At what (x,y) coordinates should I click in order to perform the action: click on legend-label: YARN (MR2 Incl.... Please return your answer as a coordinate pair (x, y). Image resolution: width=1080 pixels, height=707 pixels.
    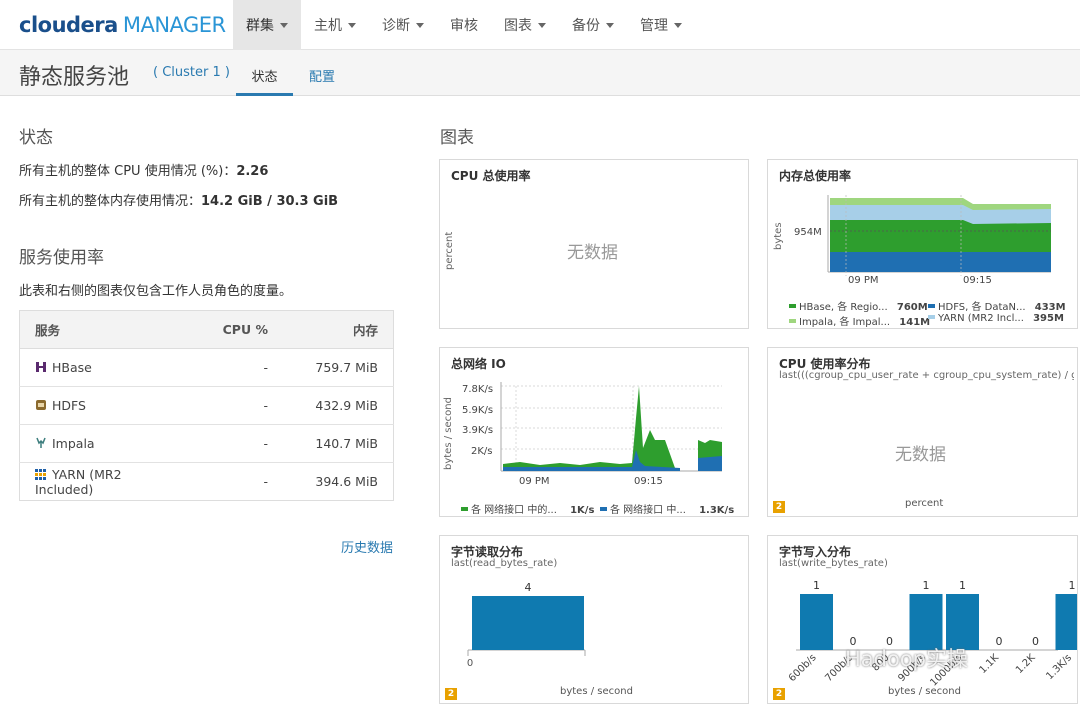
    Looking at the image, I should click on (981, 318).